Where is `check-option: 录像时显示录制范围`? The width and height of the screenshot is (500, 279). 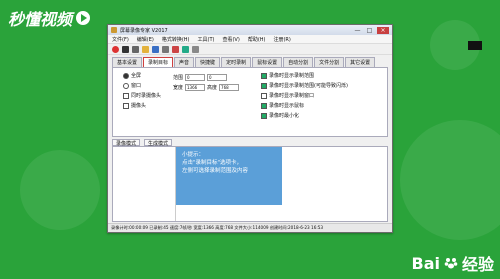
check-option: 录像时显示录制范围 is located at coordinates (304, 75).